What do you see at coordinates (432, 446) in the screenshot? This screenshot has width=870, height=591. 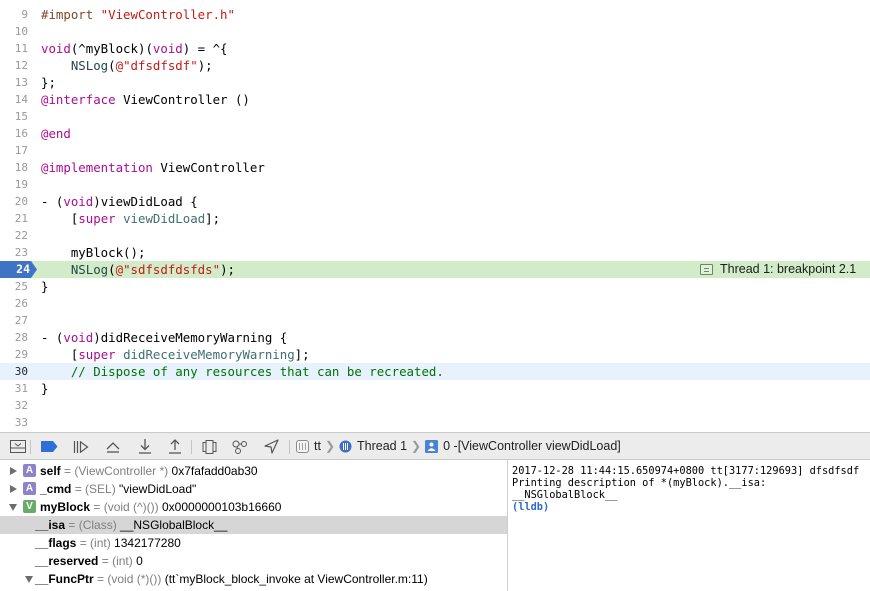 I see `stack-frame-icon` at bounding box center [432, 446].